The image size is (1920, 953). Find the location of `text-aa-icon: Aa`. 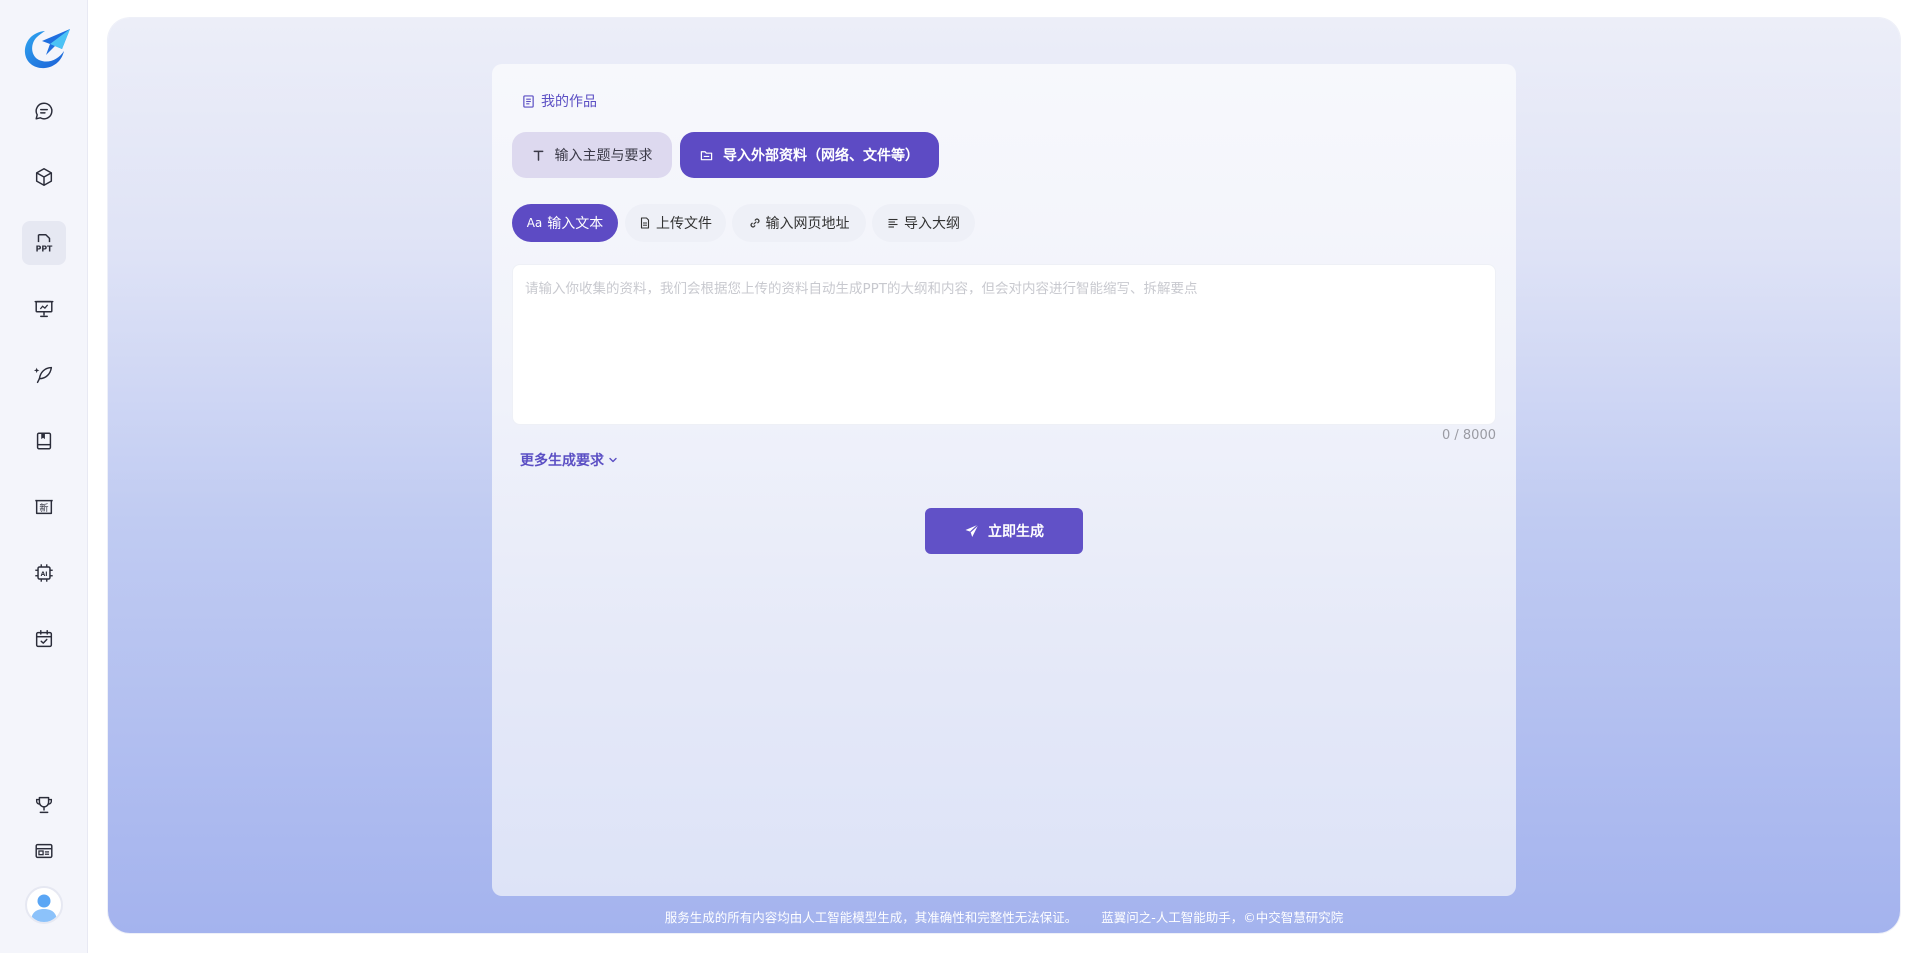

text-aa-icon: Aa is located at coordinates (534, 223).